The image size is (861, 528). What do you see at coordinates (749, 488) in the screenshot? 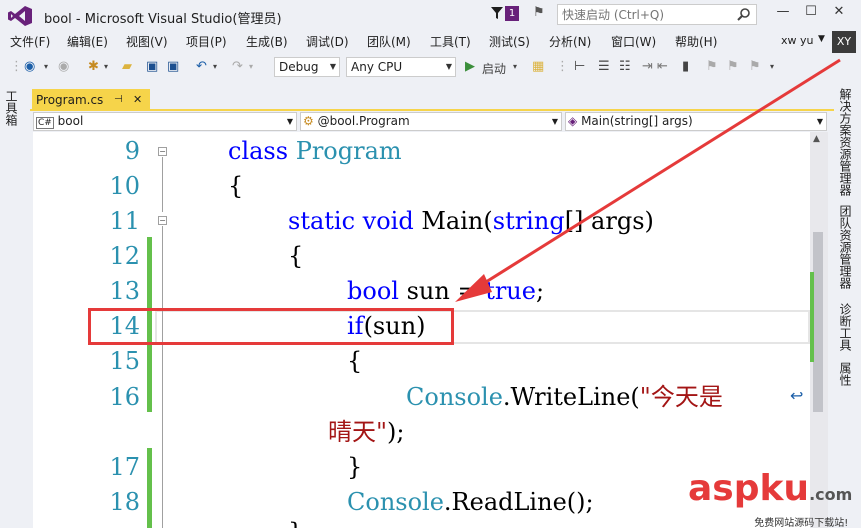
I see `watermark-brand: aspku` at bounding box center [749, 488].